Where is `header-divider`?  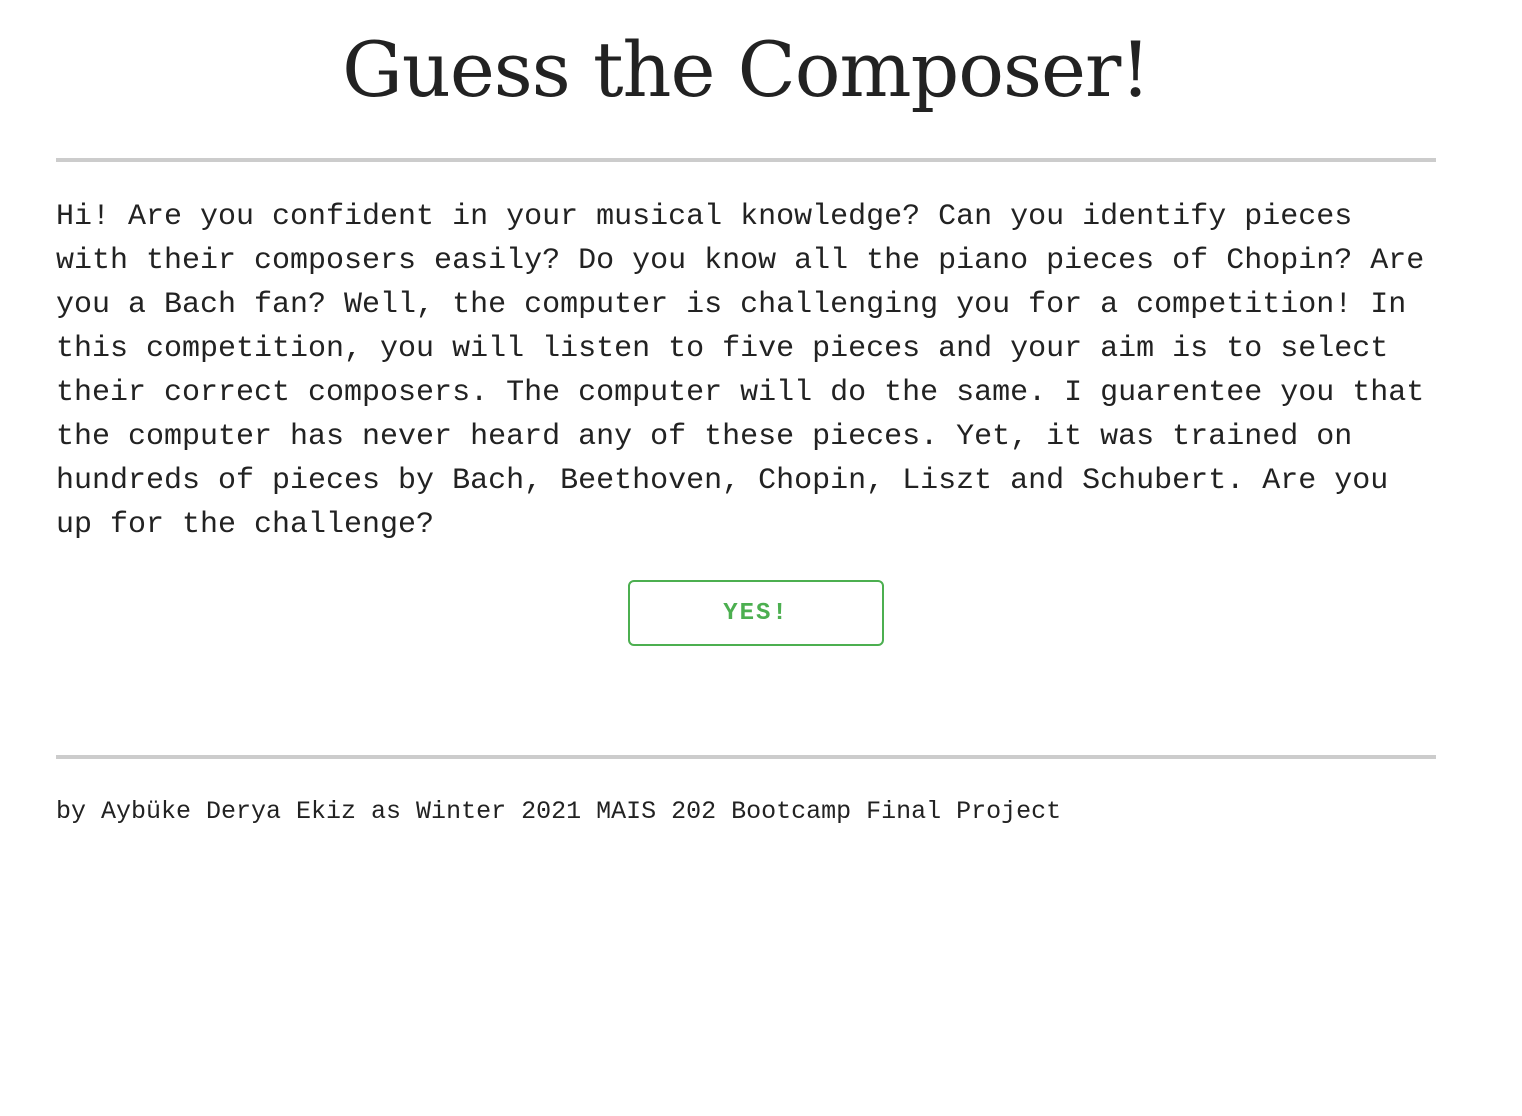 header-divider is located at coordinates (746, 160).